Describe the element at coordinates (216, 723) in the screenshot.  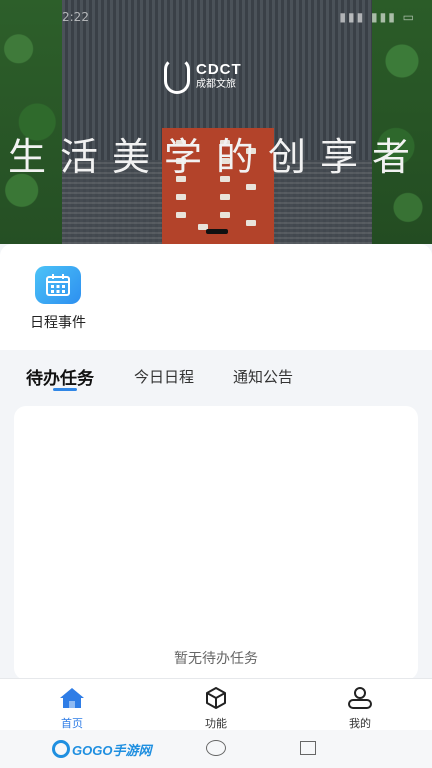
I see `nav-functions-label: 功能` at that location.